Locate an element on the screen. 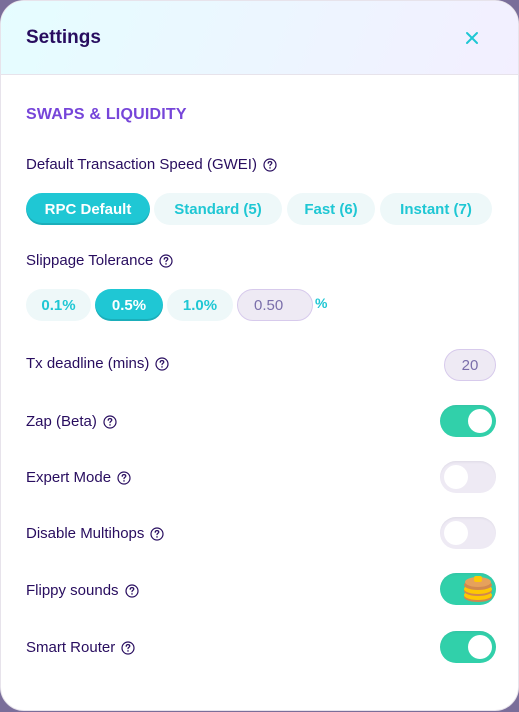 This screenshot has height=712, width=519. flippy-sounds-toggle is located at coordinates (468, 589).